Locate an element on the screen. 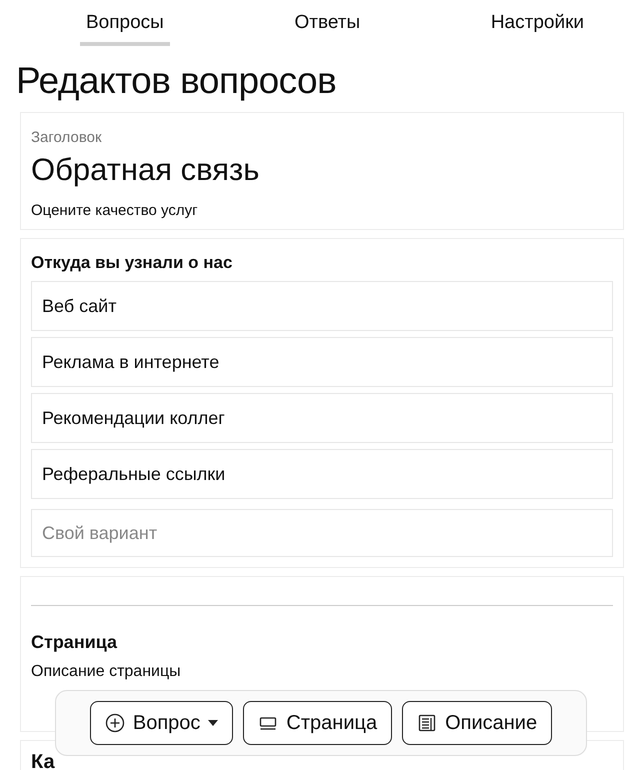  add-button: Вопрос is located at coordinates (162, 723).